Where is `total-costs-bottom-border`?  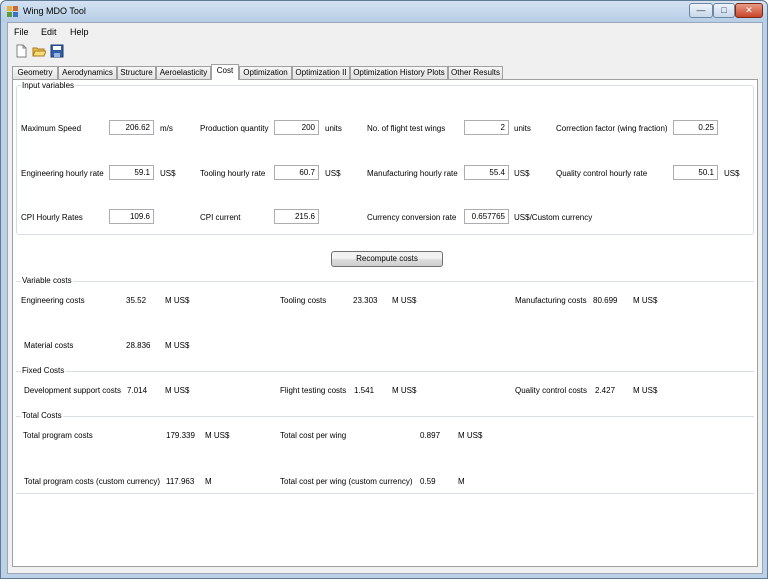 total-costs-bottom-border is located at coordinates (385, 493).